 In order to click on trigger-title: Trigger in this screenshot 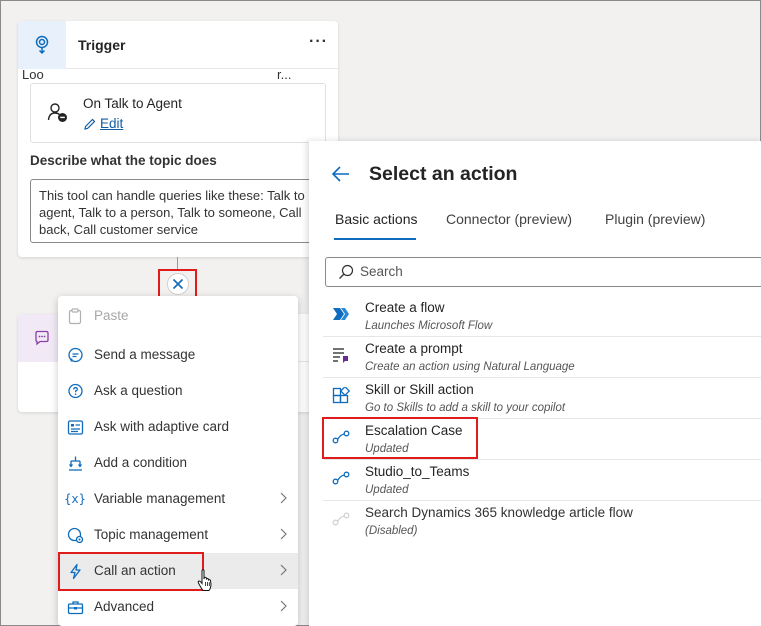, I will do `click(102, 45)`.